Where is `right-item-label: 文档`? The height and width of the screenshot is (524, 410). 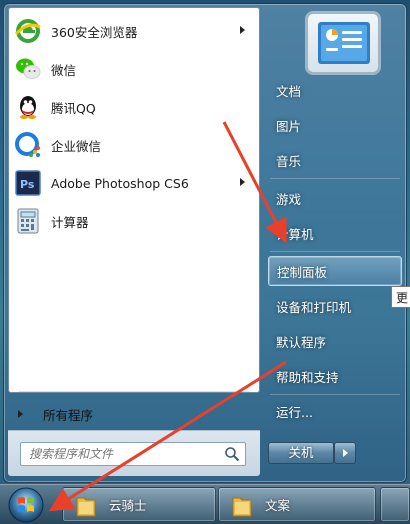
right-item-label: 文档 is located at coordinates (289, 91).